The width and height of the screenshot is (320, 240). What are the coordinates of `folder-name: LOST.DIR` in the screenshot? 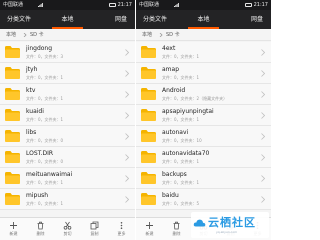 It's located at (40, 153).